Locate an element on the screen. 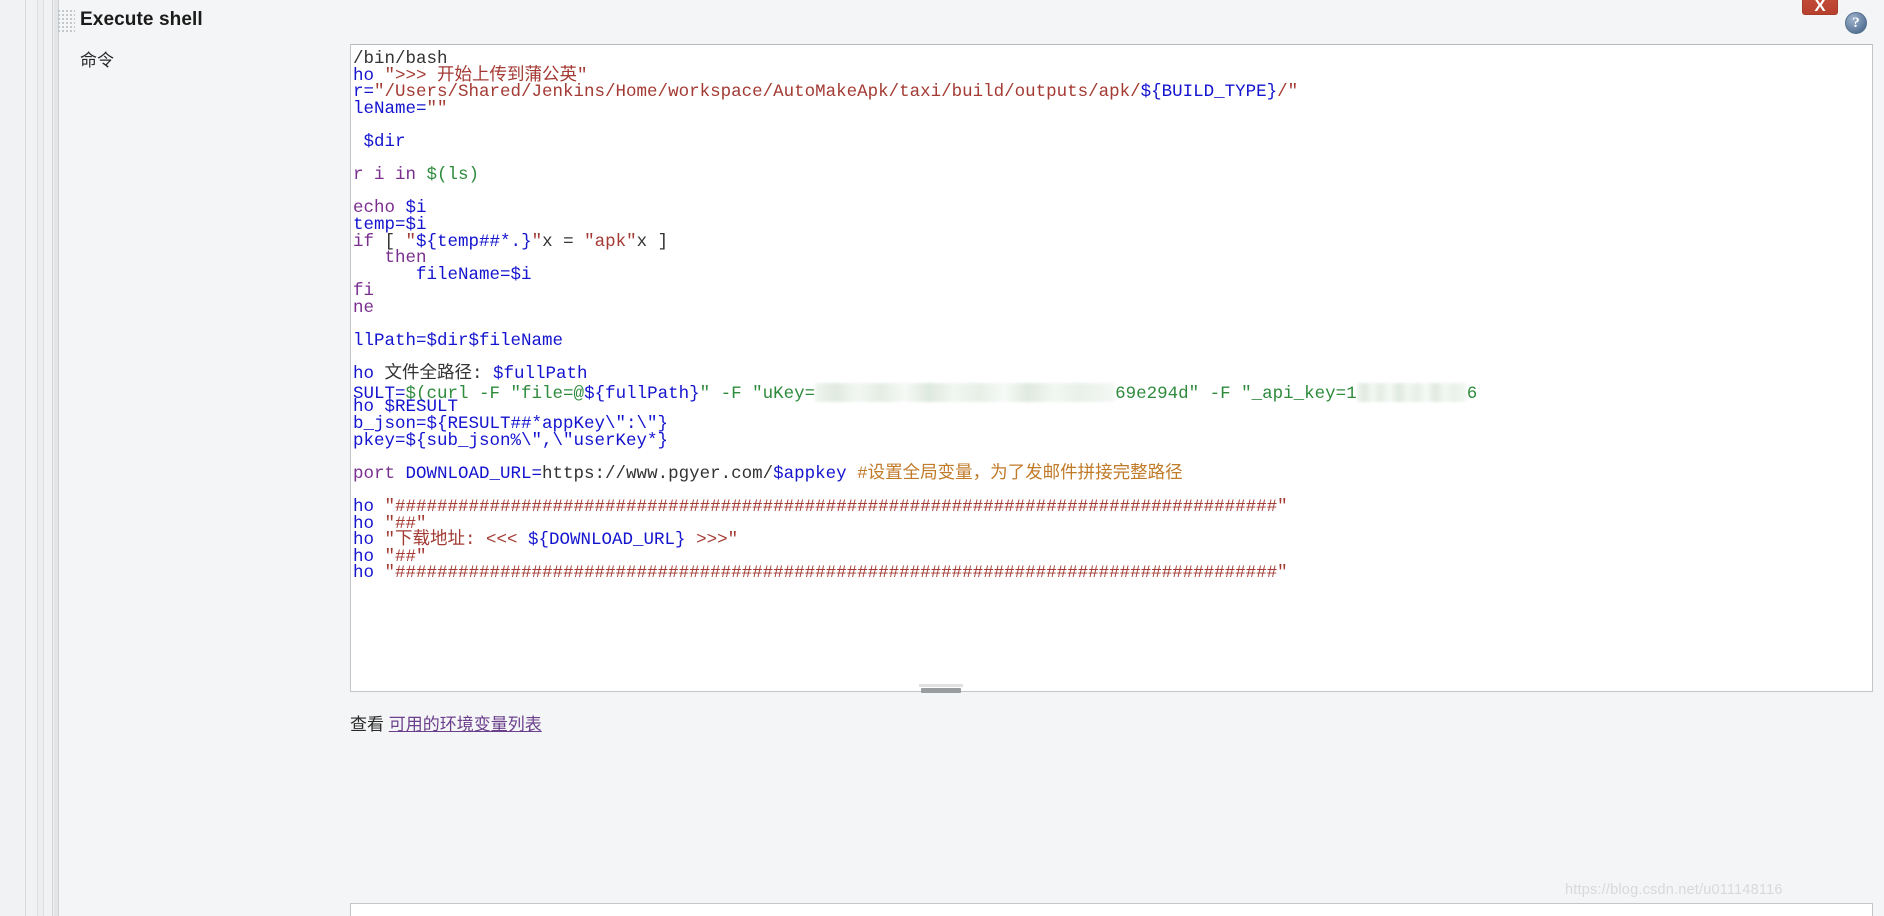  code-token: $(ls) is located at coordinates (453, 175).